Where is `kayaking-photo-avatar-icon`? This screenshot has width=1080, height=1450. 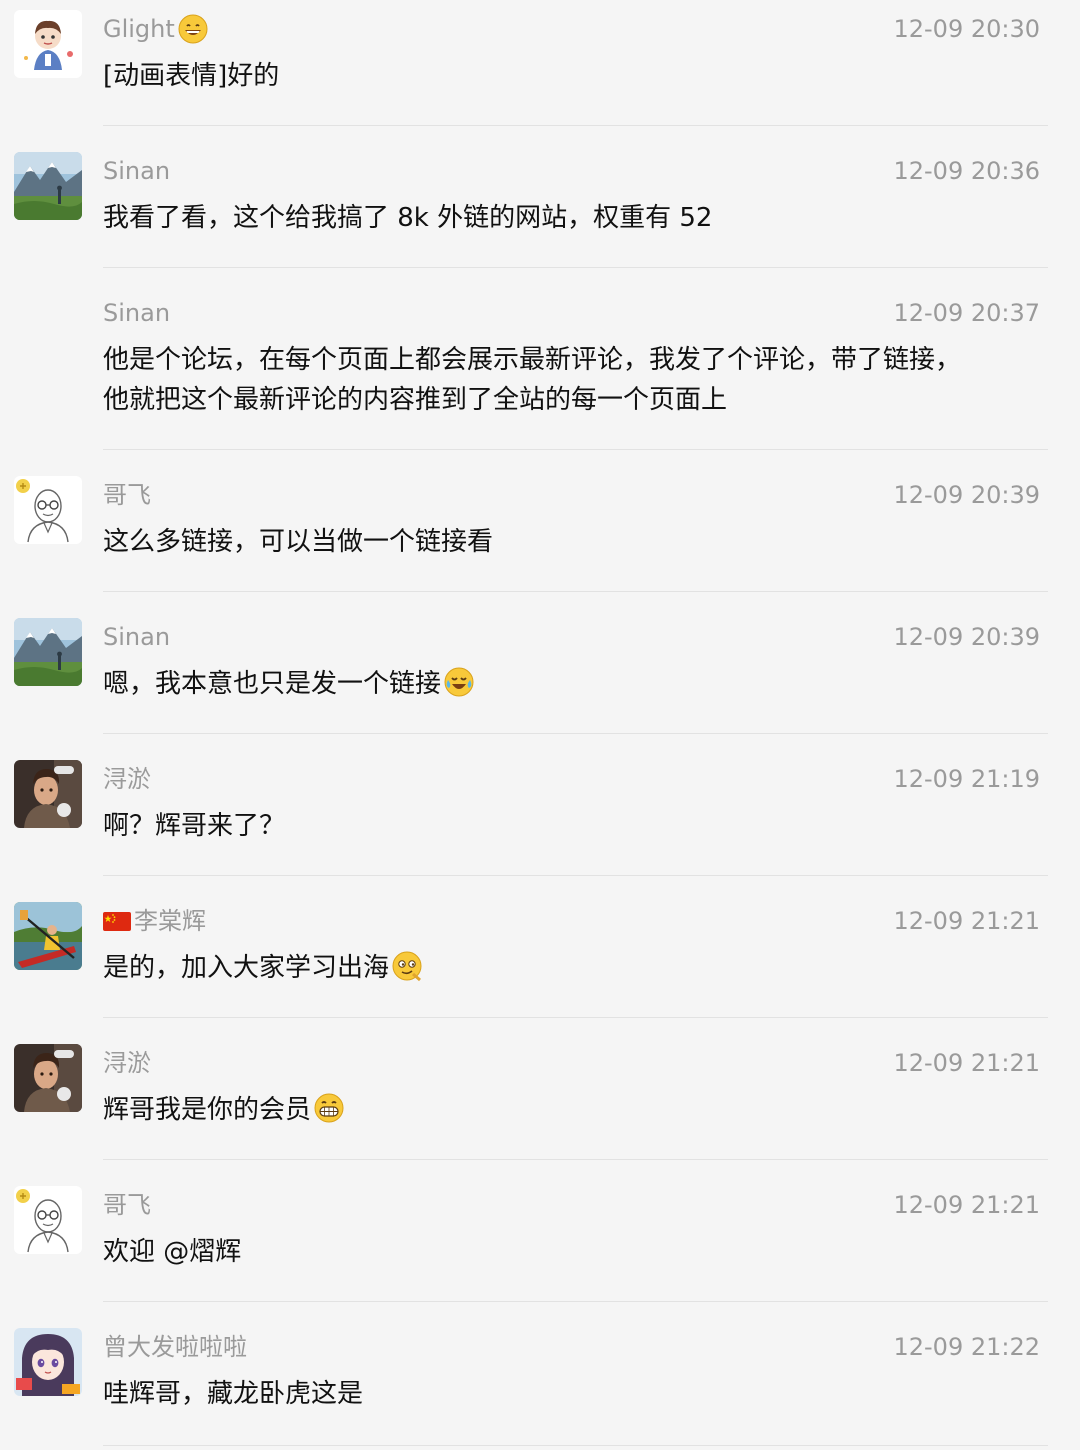
kayaking-photo-avatar-icon is located at coordinates (48, 936).